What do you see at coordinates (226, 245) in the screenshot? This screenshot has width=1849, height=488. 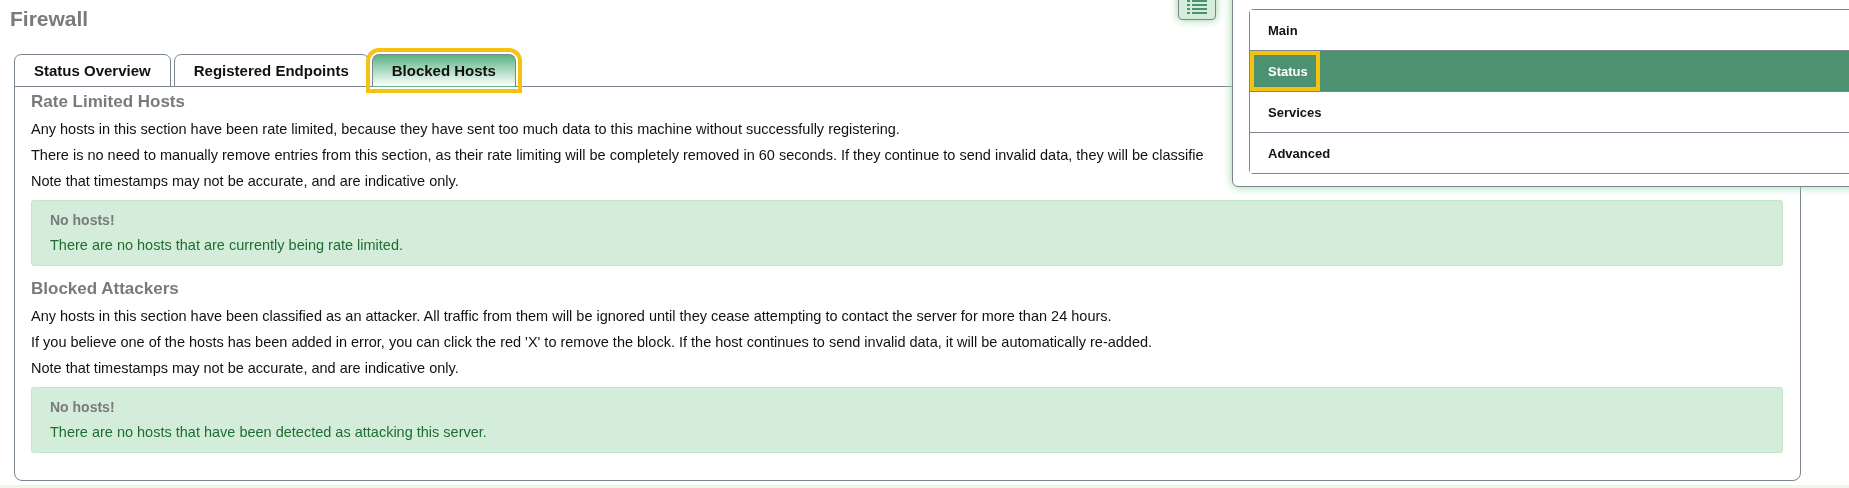 I see `alert-message: There are no hosts that are currently being rate limited.` at bounding box center [226, 245].